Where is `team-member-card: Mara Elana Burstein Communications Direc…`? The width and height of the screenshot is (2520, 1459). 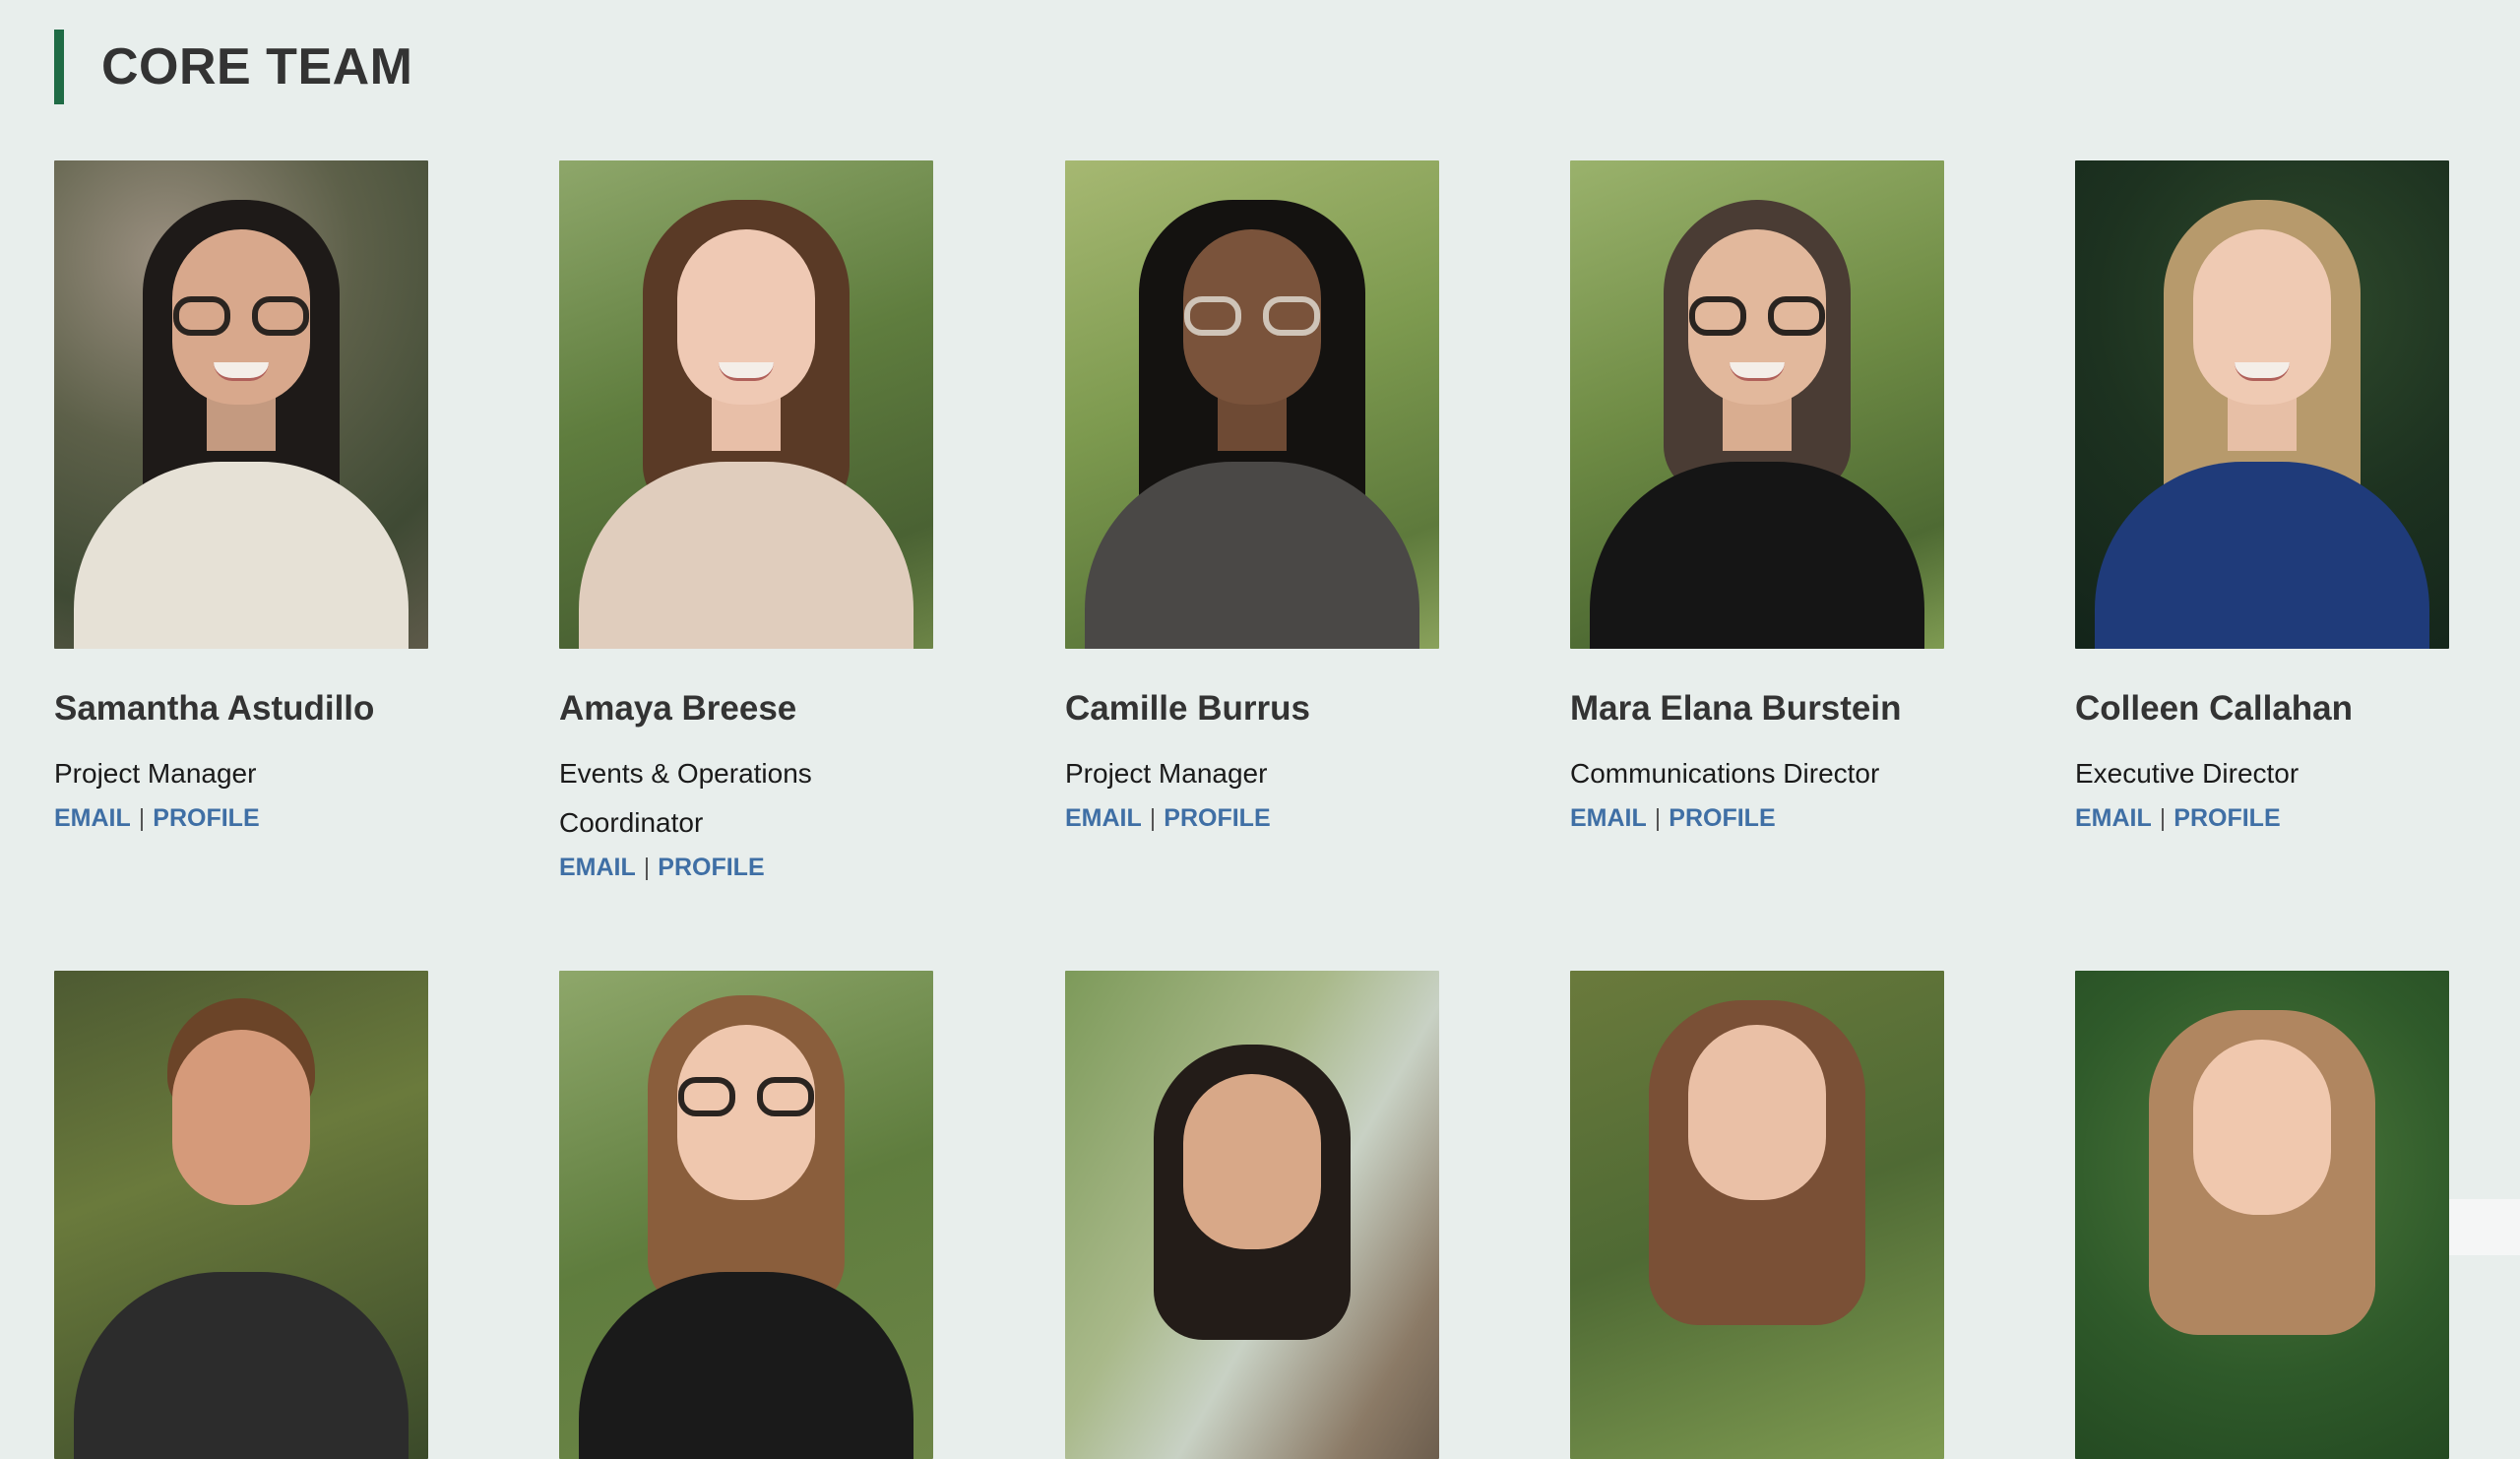 team-member-card: Mara Elana Burstein Communications Direc… is located at coordinates (1757, 499).